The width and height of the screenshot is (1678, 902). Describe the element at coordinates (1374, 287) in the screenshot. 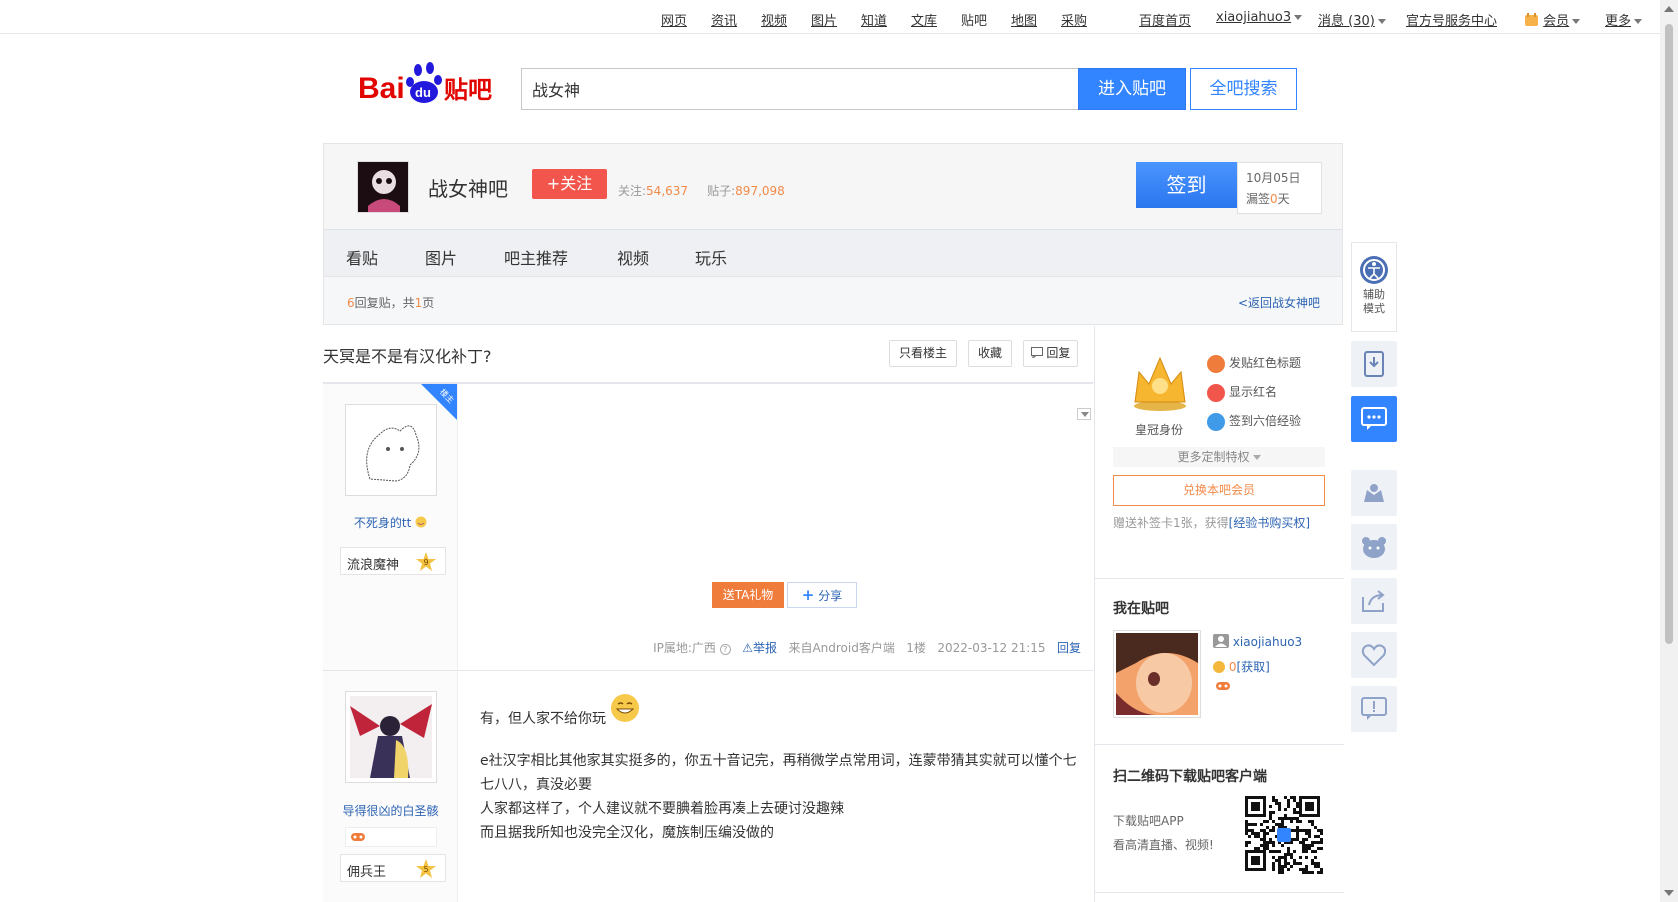

I see `assist-mode-button: 辅助模式` at that location.